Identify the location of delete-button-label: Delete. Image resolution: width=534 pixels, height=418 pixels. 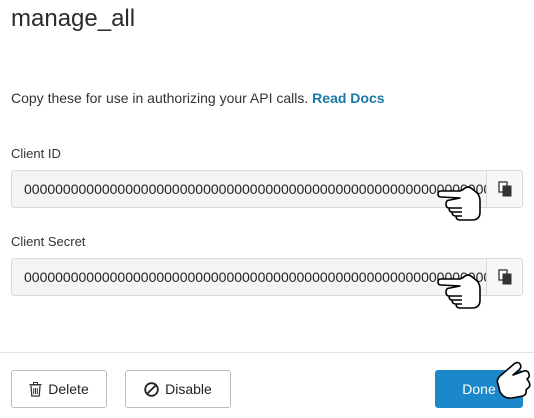
(68, 389).